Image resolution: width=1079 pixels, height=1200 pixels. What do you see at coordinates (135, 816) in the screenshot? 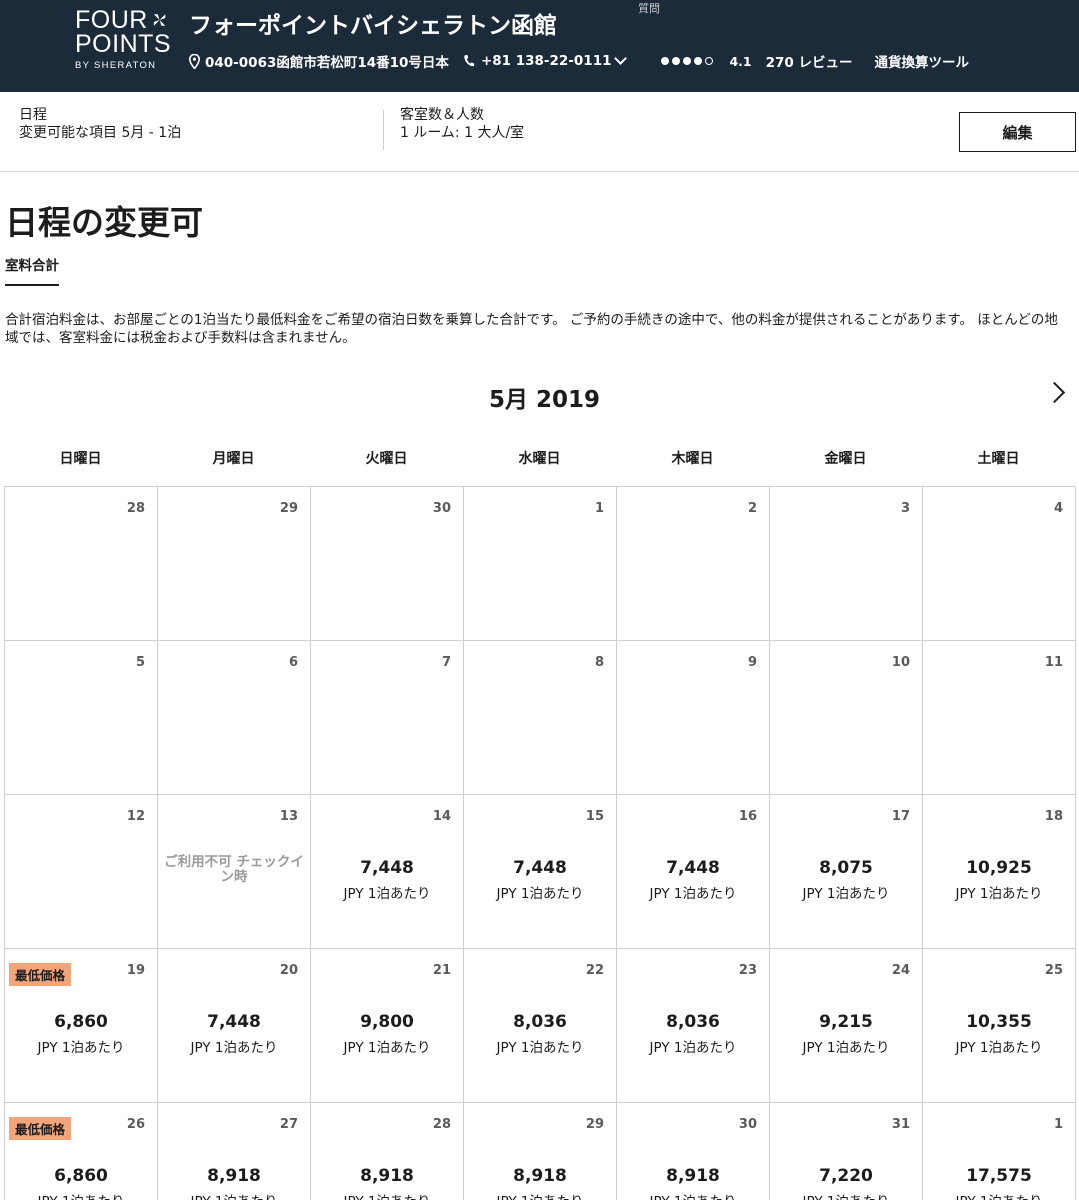
I see `day-number: 12` at bounding box center [135, 816].